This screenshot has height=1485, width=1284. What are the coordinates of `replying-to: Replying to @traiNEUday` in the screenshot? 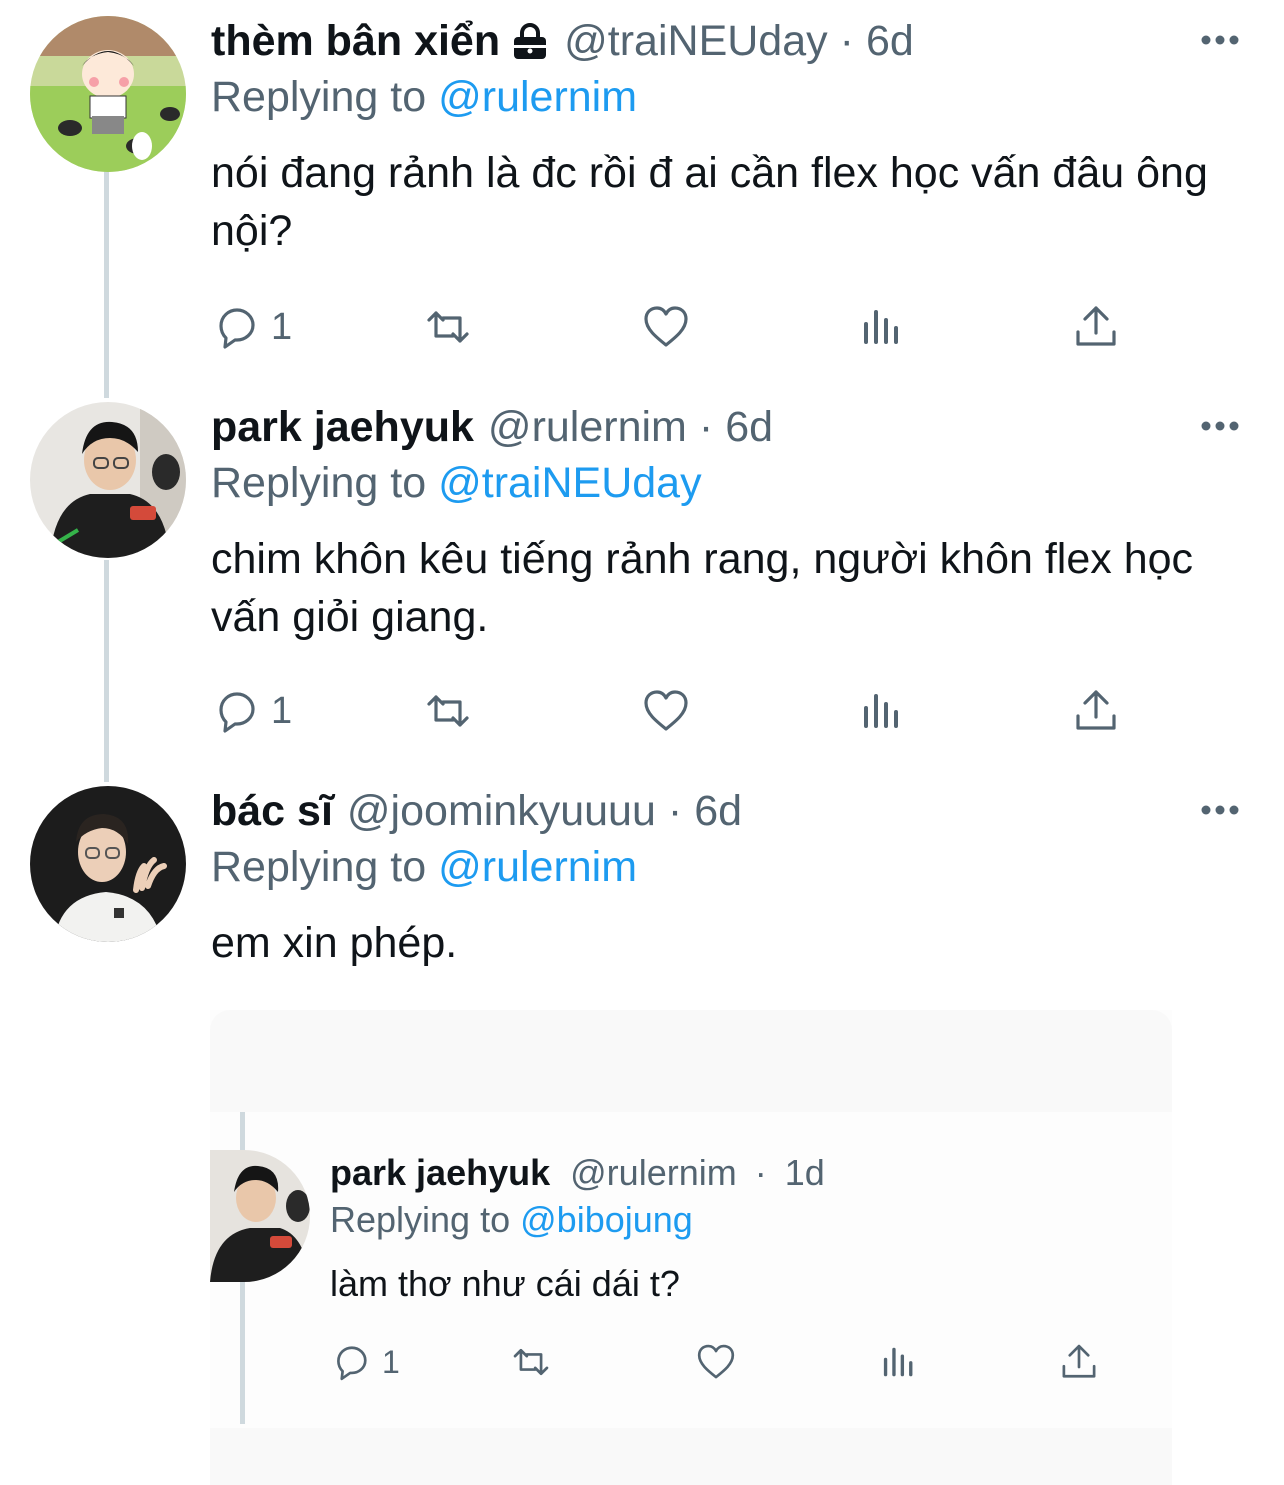 It's located at (727, 483).